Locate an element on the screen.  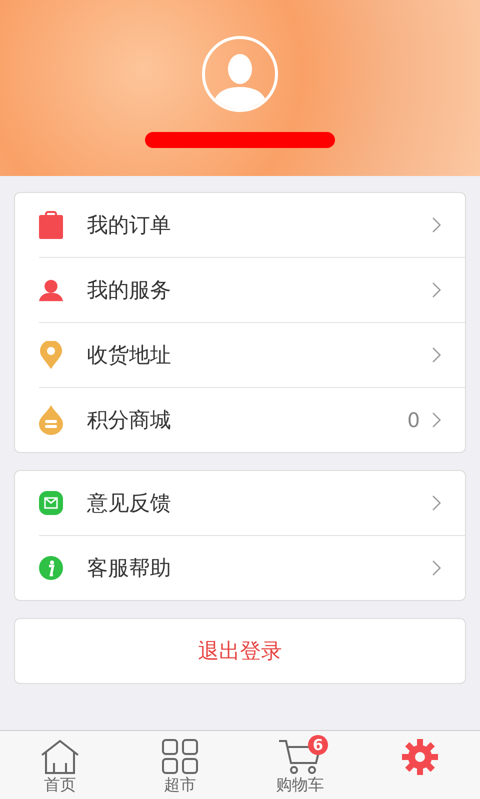
grid-icon is located at coordinates (180, 757).